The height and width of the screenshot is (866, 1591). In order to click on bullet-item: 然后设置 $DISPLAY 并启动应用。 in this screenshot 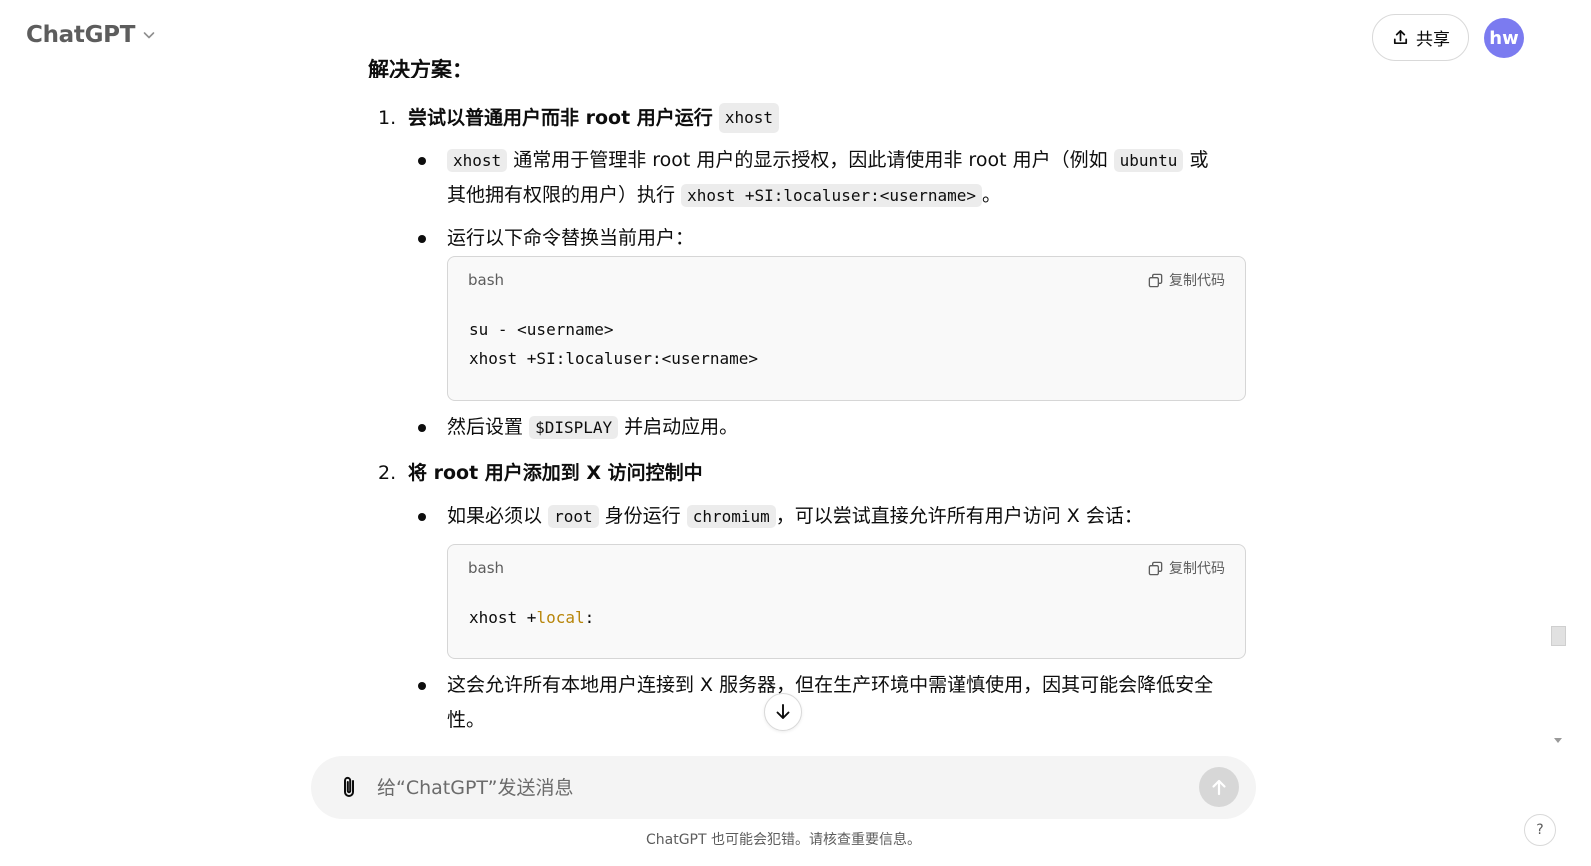, I will do `click(833, 427)`.